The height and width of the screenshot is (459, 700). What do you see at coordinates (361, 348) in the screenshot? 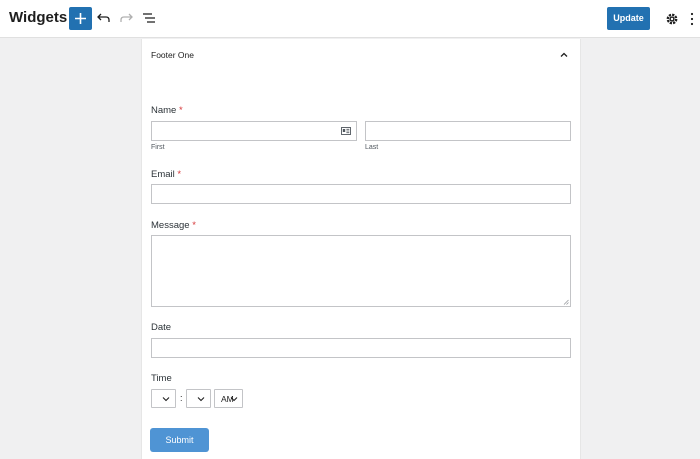
I see `date-input` at bounding box center [361, 348].